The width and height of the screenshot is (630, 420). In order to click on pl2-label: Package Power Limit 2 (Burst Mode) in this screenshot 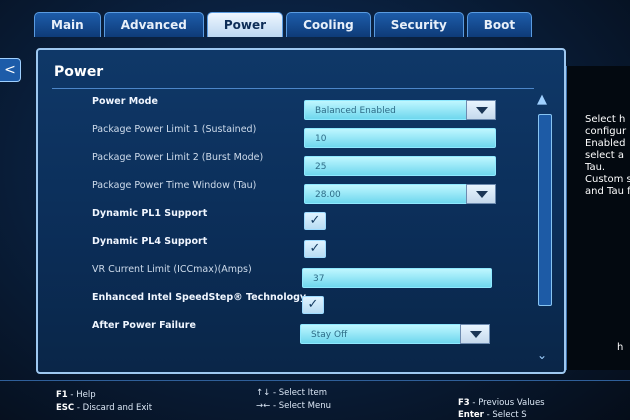, I will do `click(178, 157)`.